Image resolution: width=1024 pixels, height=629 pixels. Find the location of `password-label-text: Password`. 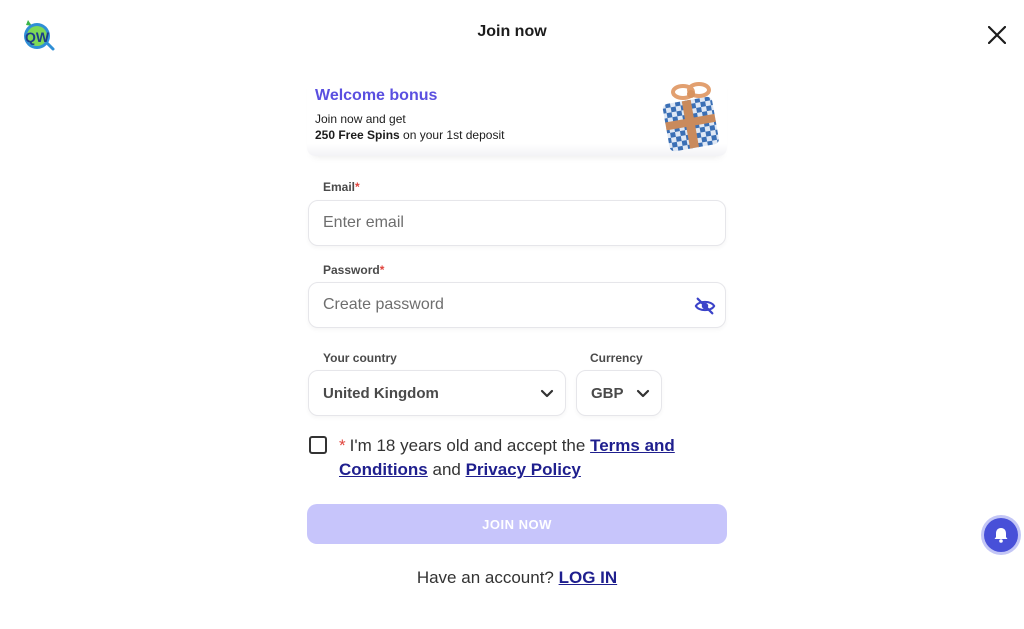

password-label-text: Password is located at coordinates (351, 270).